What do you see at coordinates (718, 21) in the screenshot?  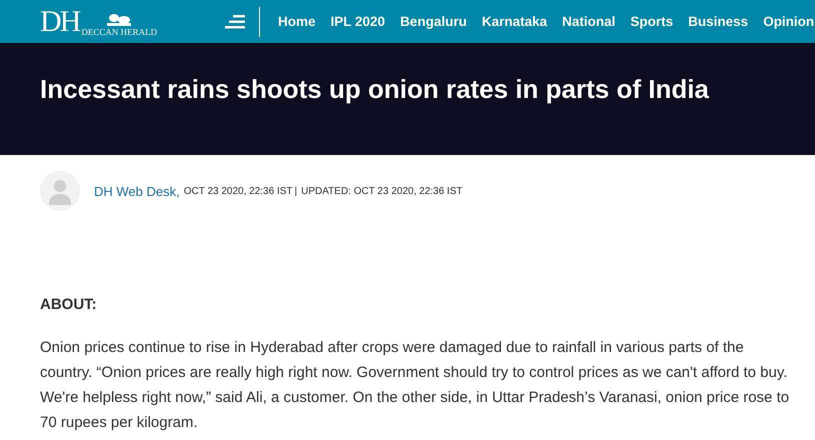 I see `nav-link: Business` at bounding box center [718, 21].